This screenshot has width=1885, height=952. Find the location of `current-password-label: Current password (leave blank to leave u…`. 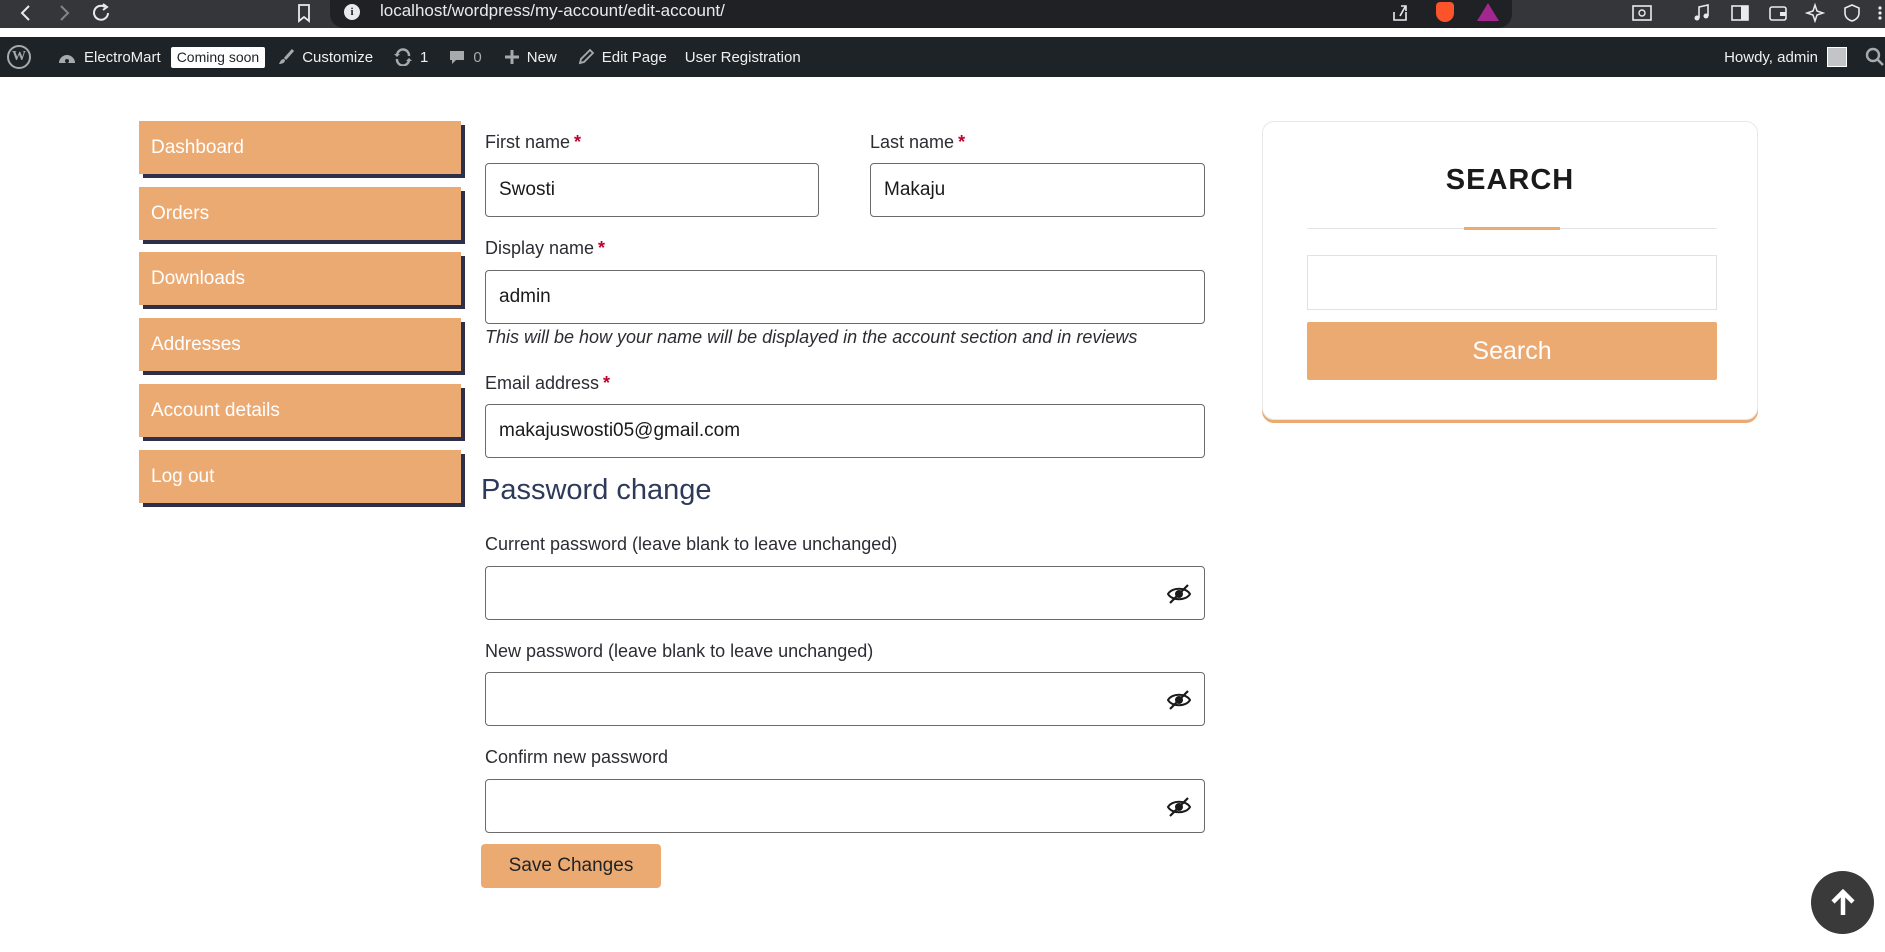

current-password-label: Current password (leave blank to leave u… is located at coordinates (691, 544).